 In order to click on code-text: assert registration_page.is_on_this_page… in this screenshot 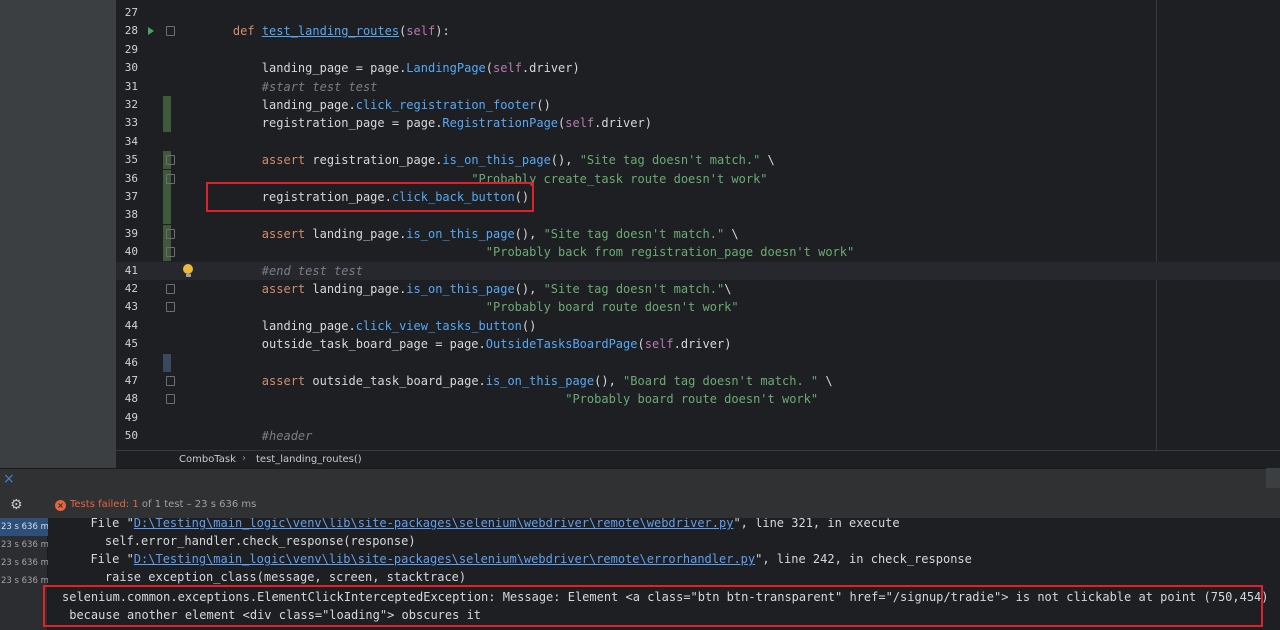, I will do `click(518, 160)`.